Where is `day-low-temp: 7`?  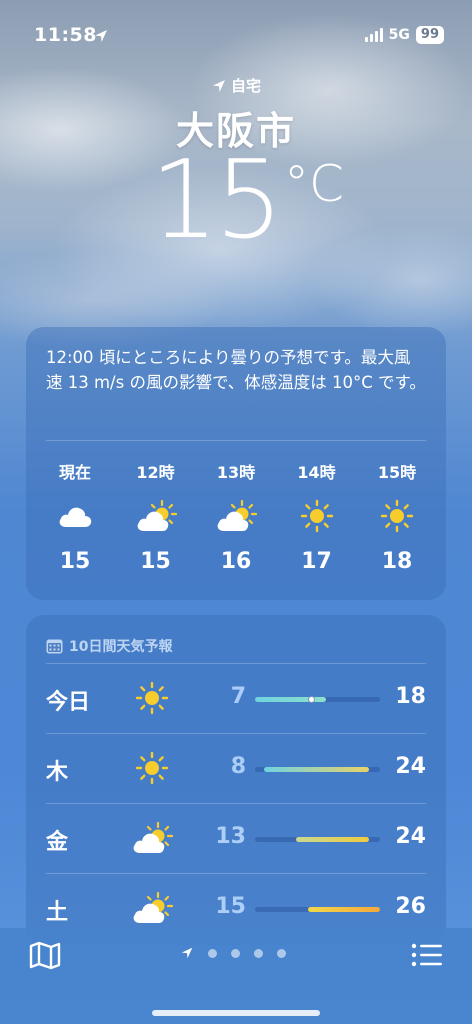 day-low-temp: 7 is located at coordinates (238, 696).